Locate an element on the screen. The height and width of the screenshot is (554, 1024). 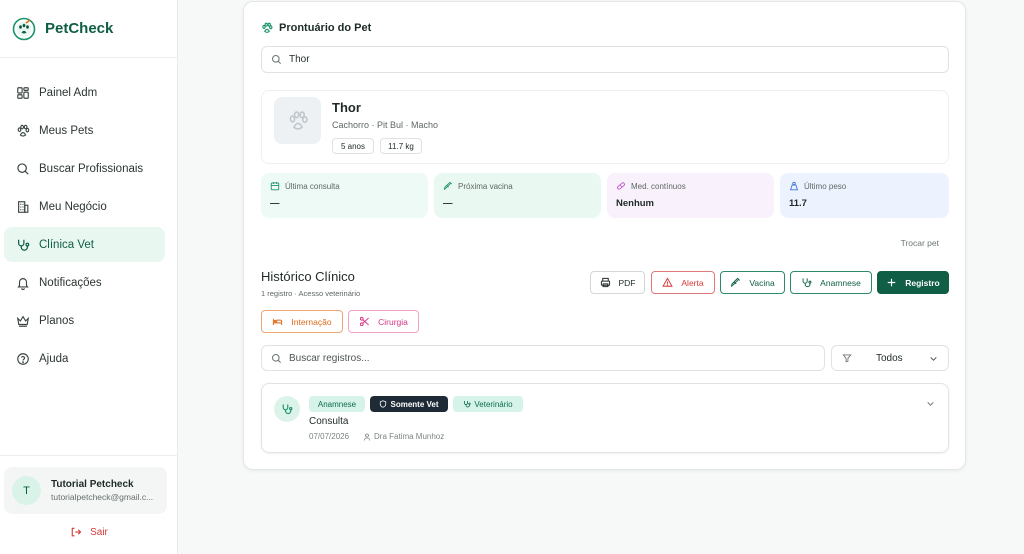
add-record-button: Registro is located at coordinates (913, 282).